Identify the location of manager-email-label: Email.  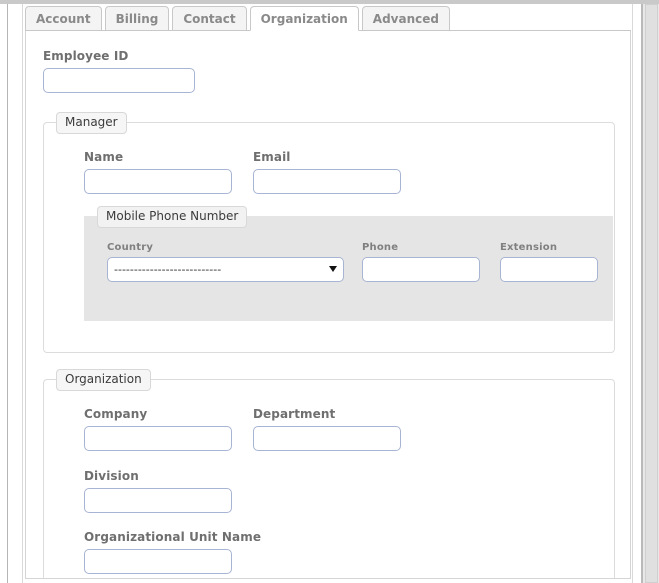
(272, 157).